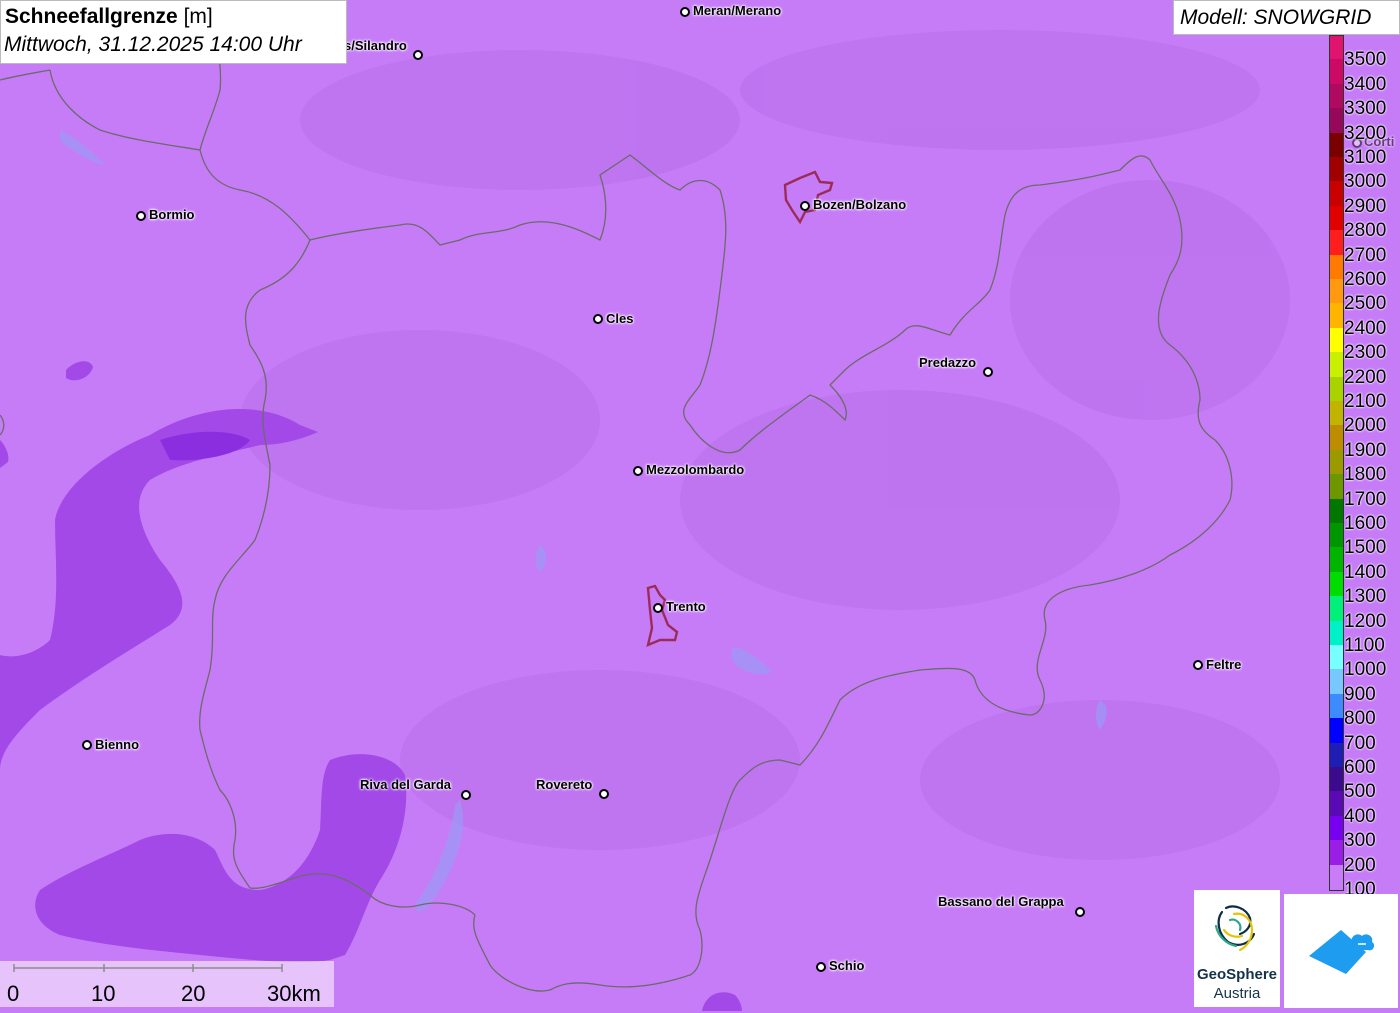 The width and height of the screenshot is (1400, 1013). What do you see at coordinates (1365, 353) in the screenshot?
I see `legend-label: 2300` at bounding box center [1365, 353].